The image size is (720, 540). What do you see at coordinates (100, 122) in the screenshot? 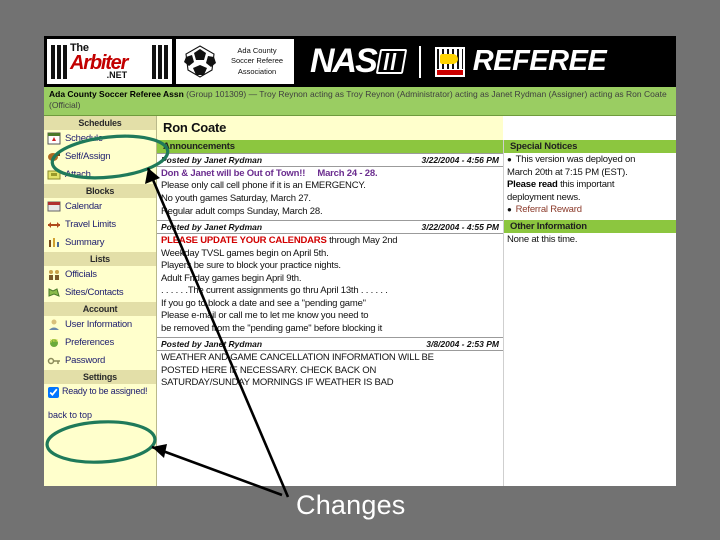
I see `sidebar-heading-schedules: Schedules` at bounding box center [100, 122].